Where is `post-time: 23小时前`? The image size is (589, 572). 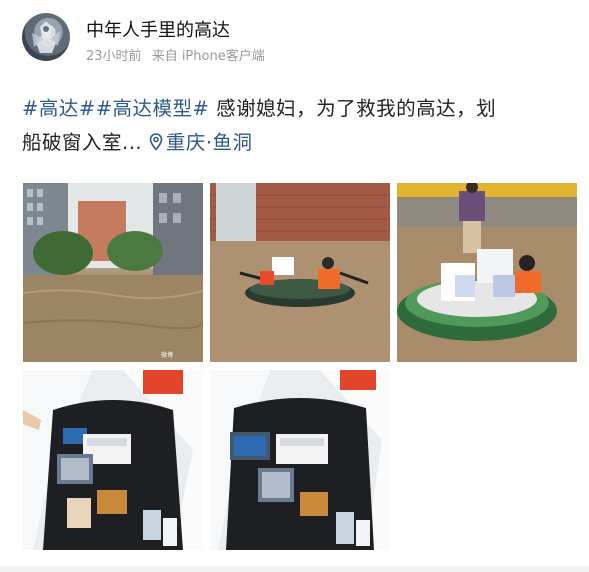
post-time: 23小时前 is located at coordinates (114, 56).